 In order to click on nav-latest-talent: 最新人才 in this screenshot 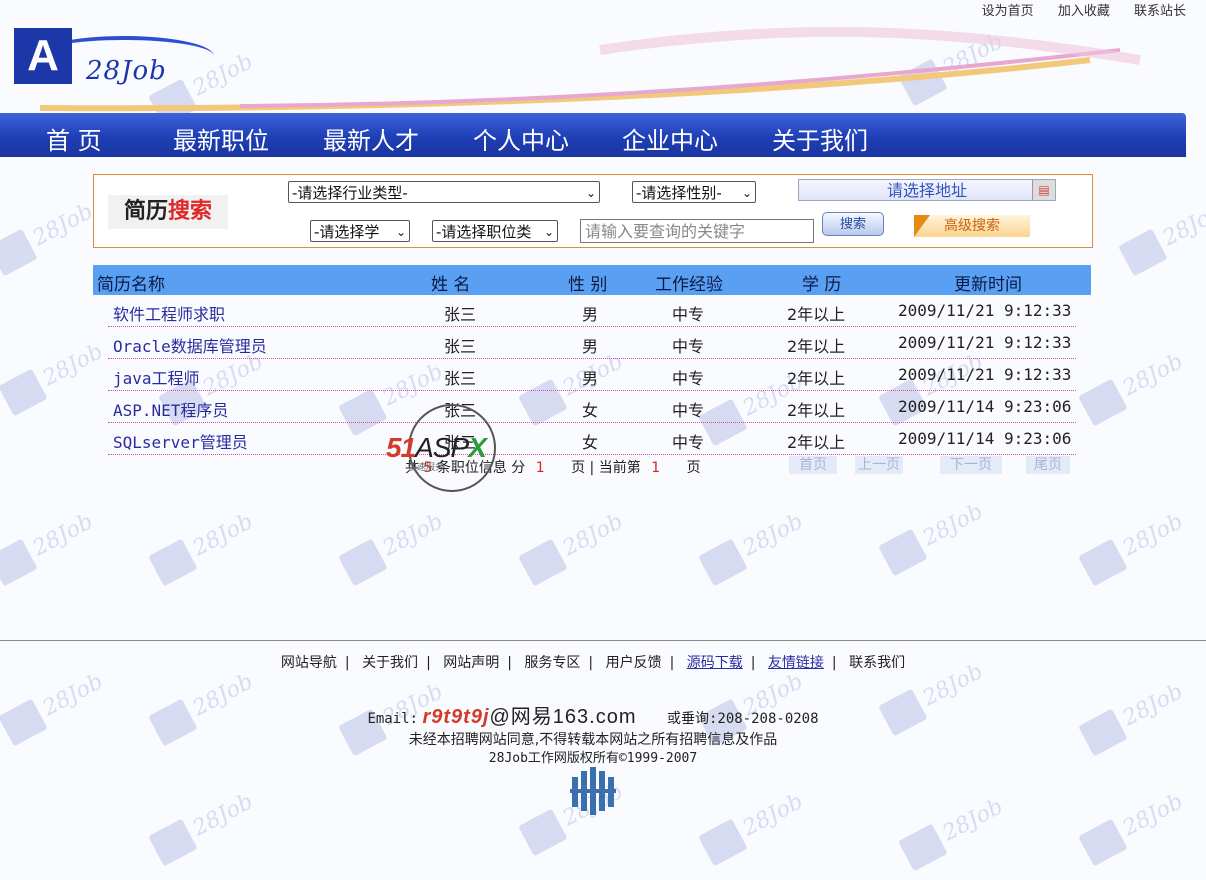, I will do `click(371, 138)`.